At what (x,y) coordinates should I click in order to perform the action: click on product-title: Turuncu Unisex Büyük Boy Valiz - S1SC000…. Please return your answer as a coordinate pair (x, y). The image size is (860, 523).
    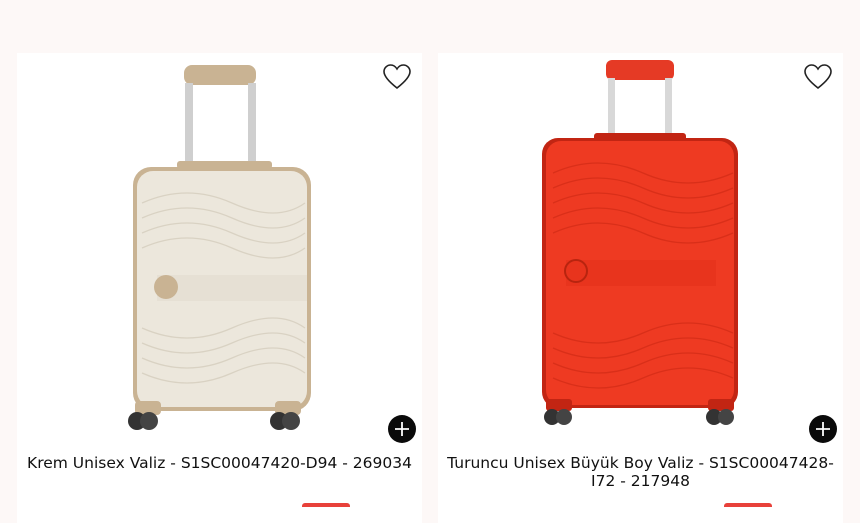
    Looking at the image, I should click on (640, 472).